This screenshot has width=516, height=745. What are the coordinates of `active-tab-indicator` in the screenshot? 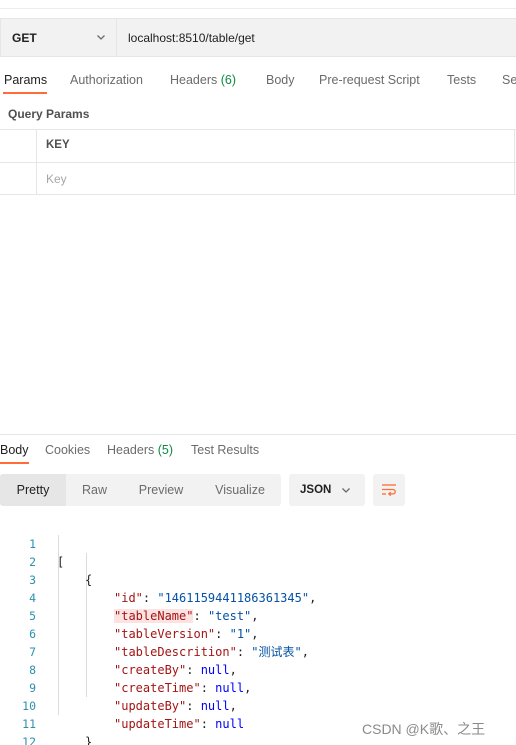 It's located at (25, 93).